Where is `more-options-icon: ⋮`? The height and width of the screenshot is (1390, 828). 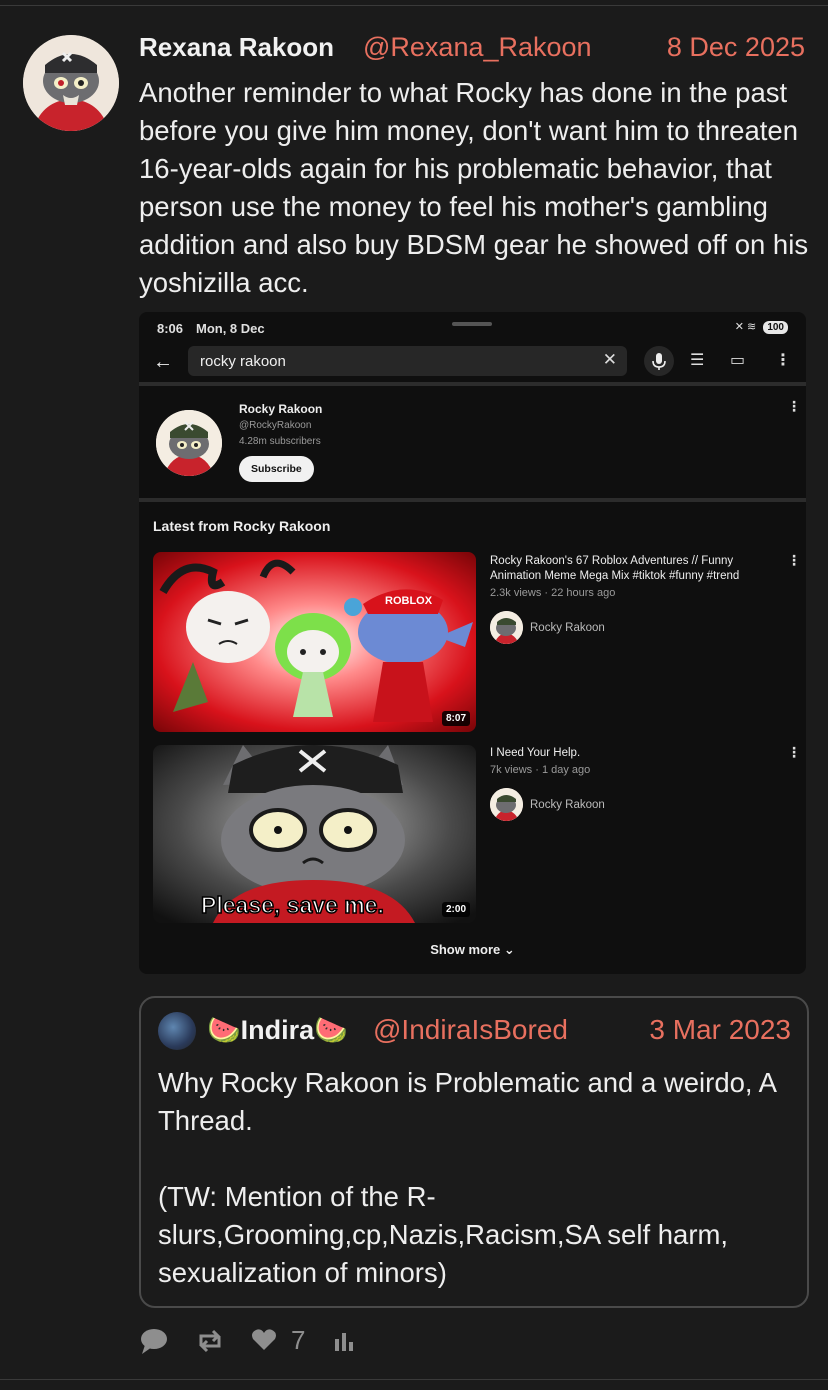
more-options-icon: ⋮ is located at coordinates (783, 360).